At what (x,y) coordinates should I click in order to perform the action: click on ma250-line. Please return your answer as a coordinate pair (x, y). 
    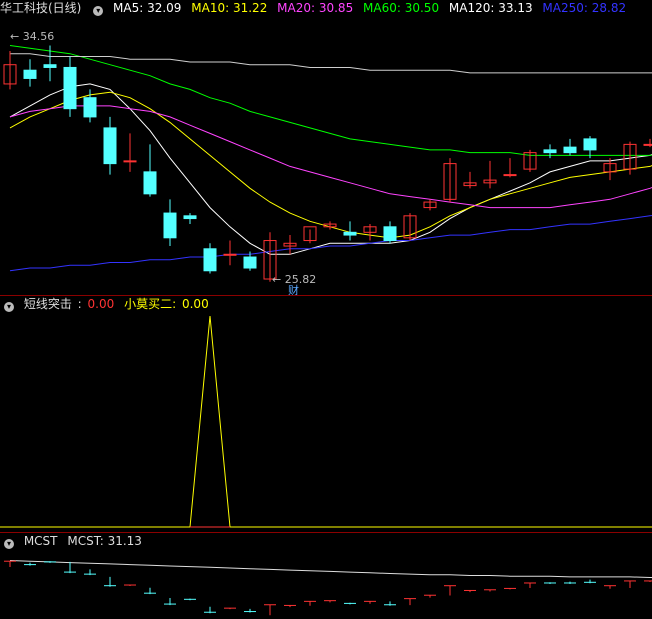
    Looking at the image, I should click on (330, 243).